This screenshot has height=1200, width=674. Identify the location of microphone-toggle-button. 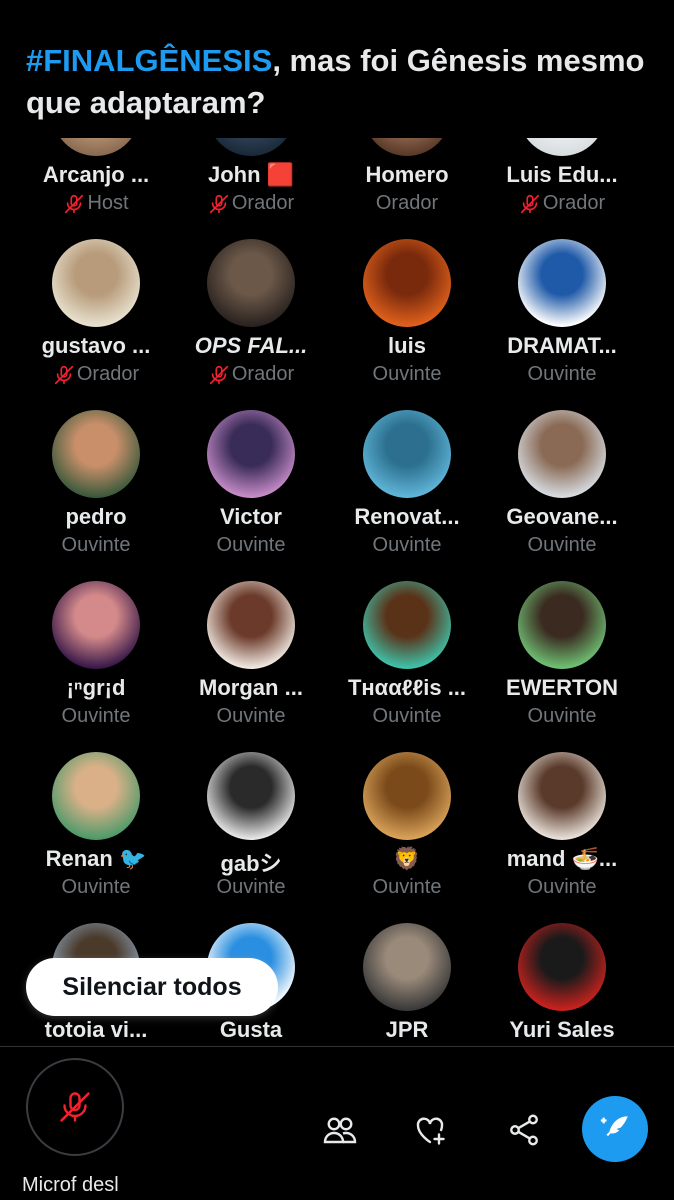
(75, 1107).